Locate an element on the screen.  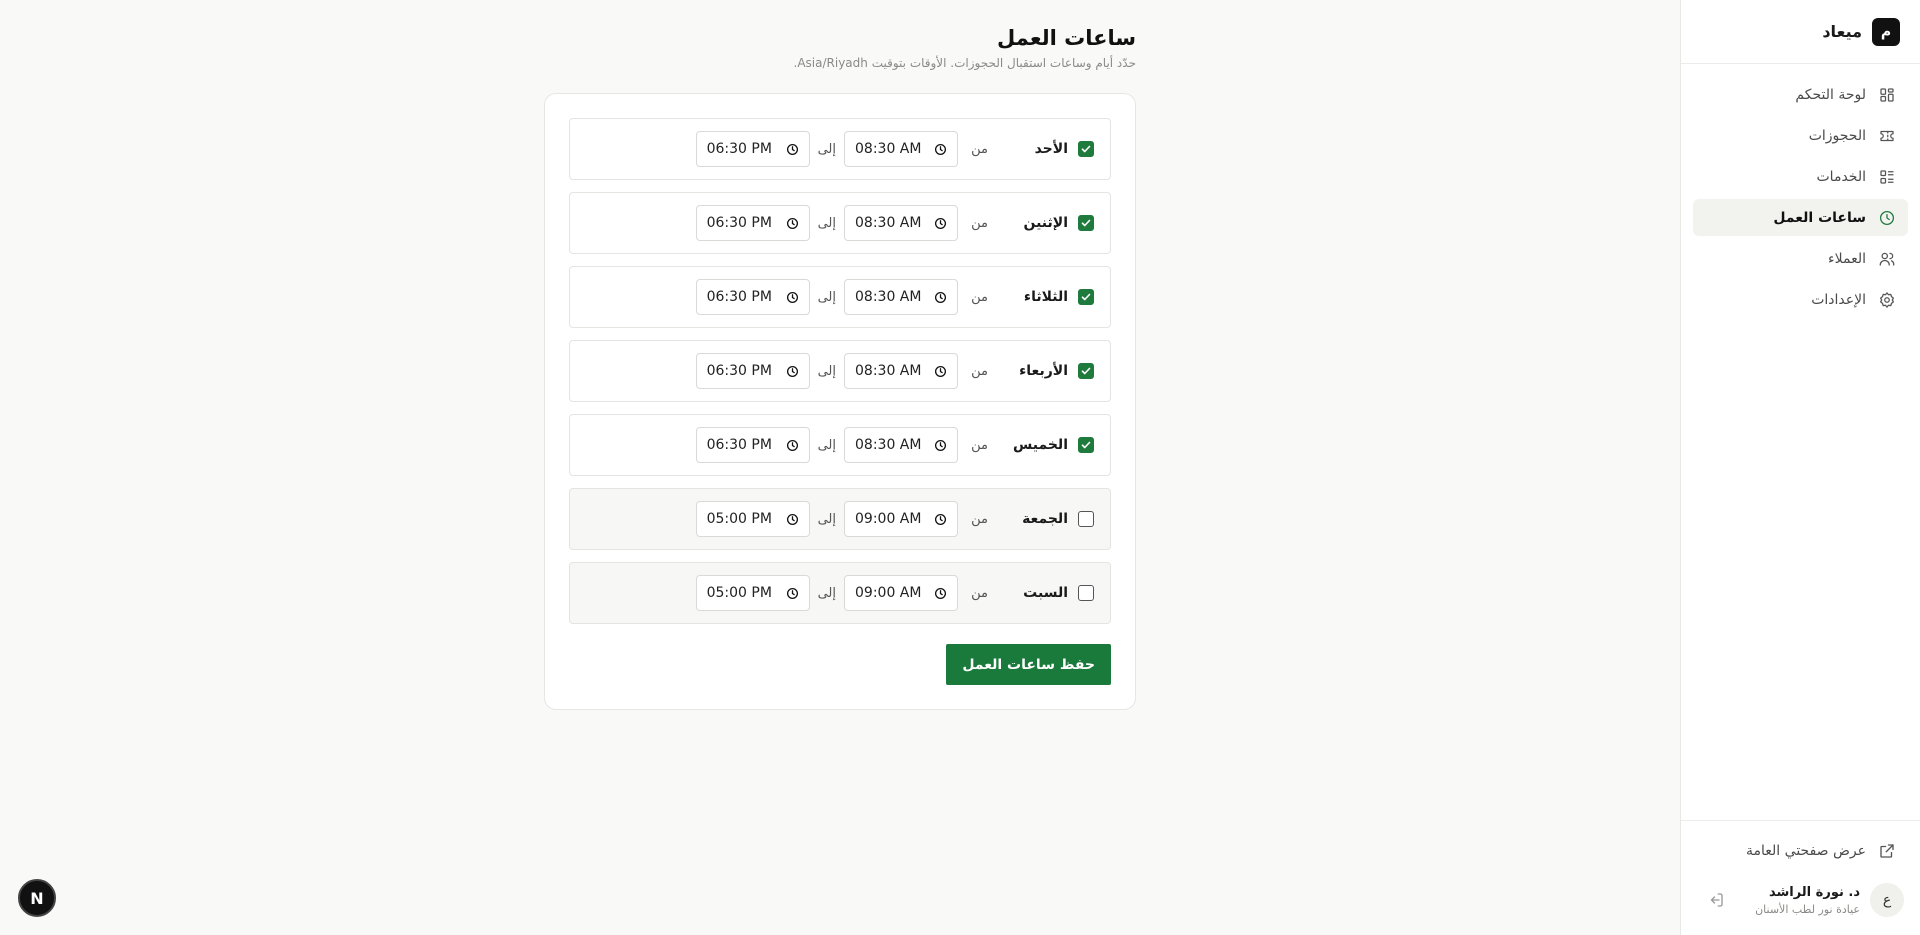
logout-icon is located at coordinates (1716, 900).